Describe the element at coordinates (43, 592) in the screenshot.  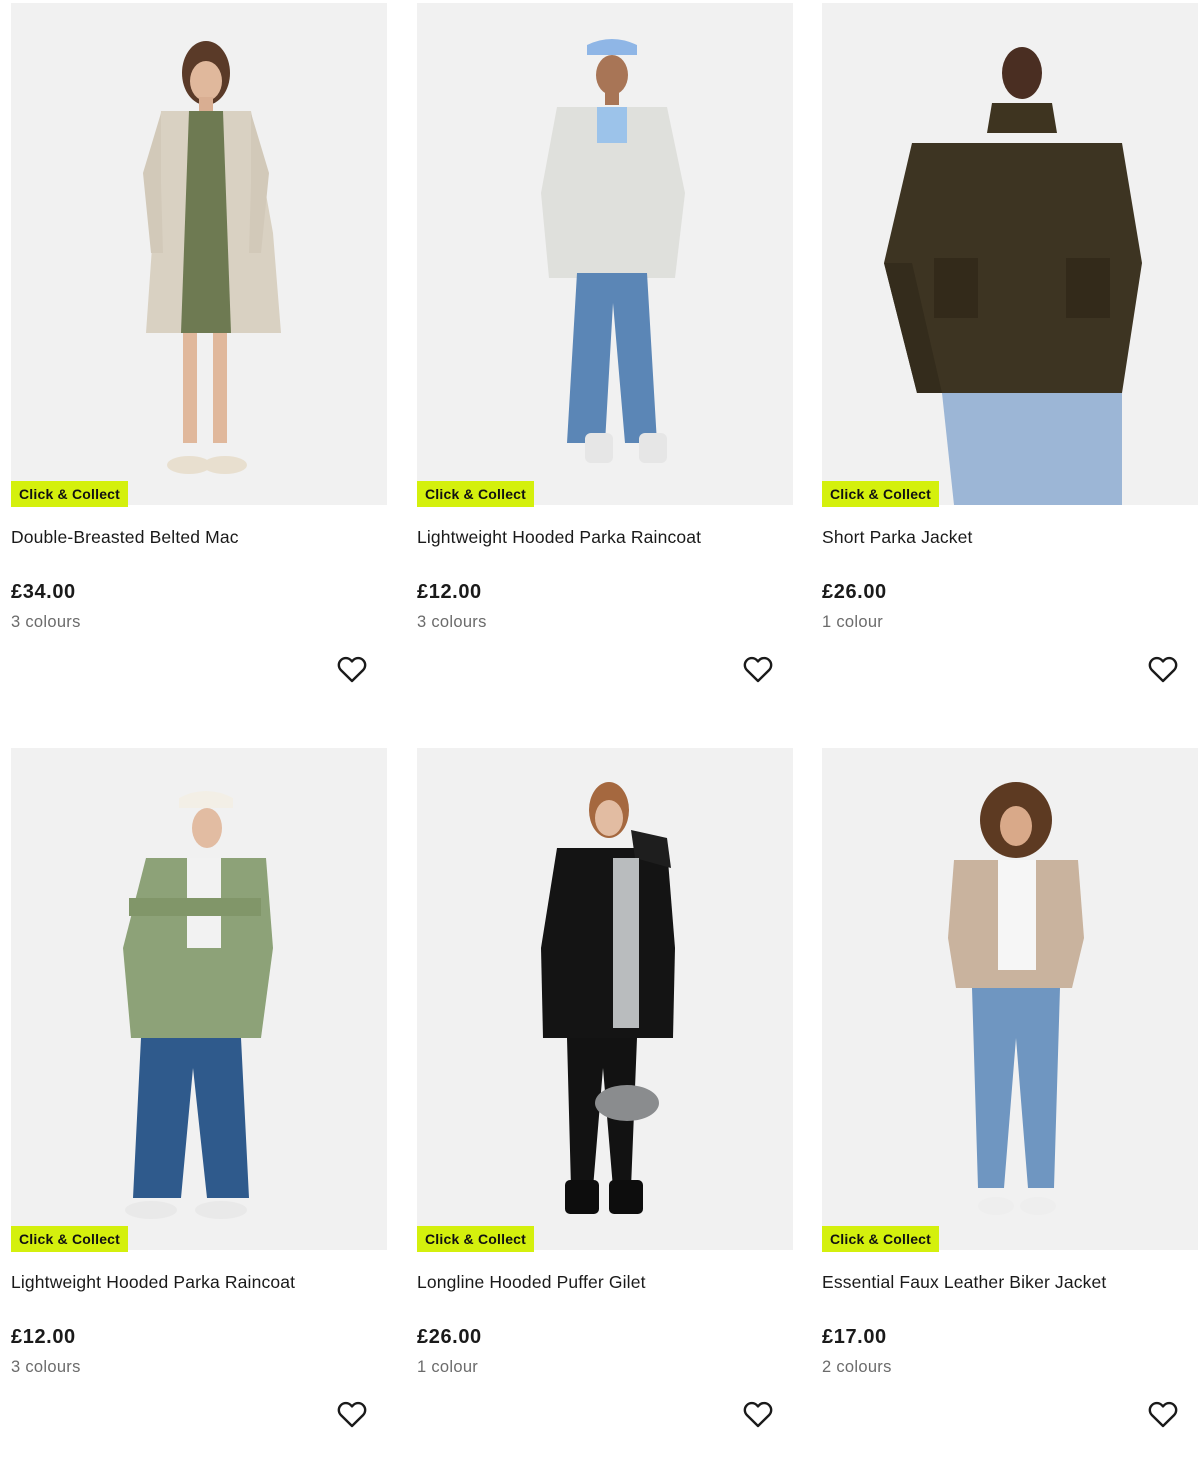
I see `product-price: £34.00` at that location.